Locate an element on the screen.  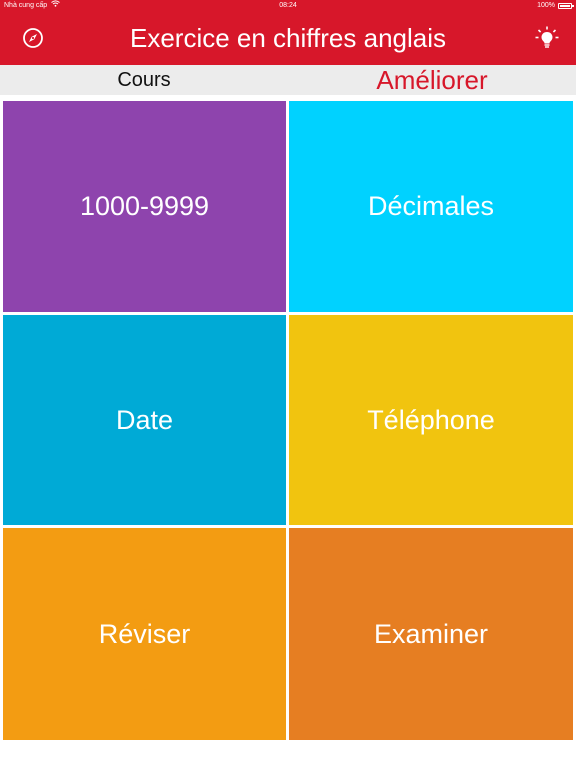
tile-label: Décimales is located at coordinates (431, 206).